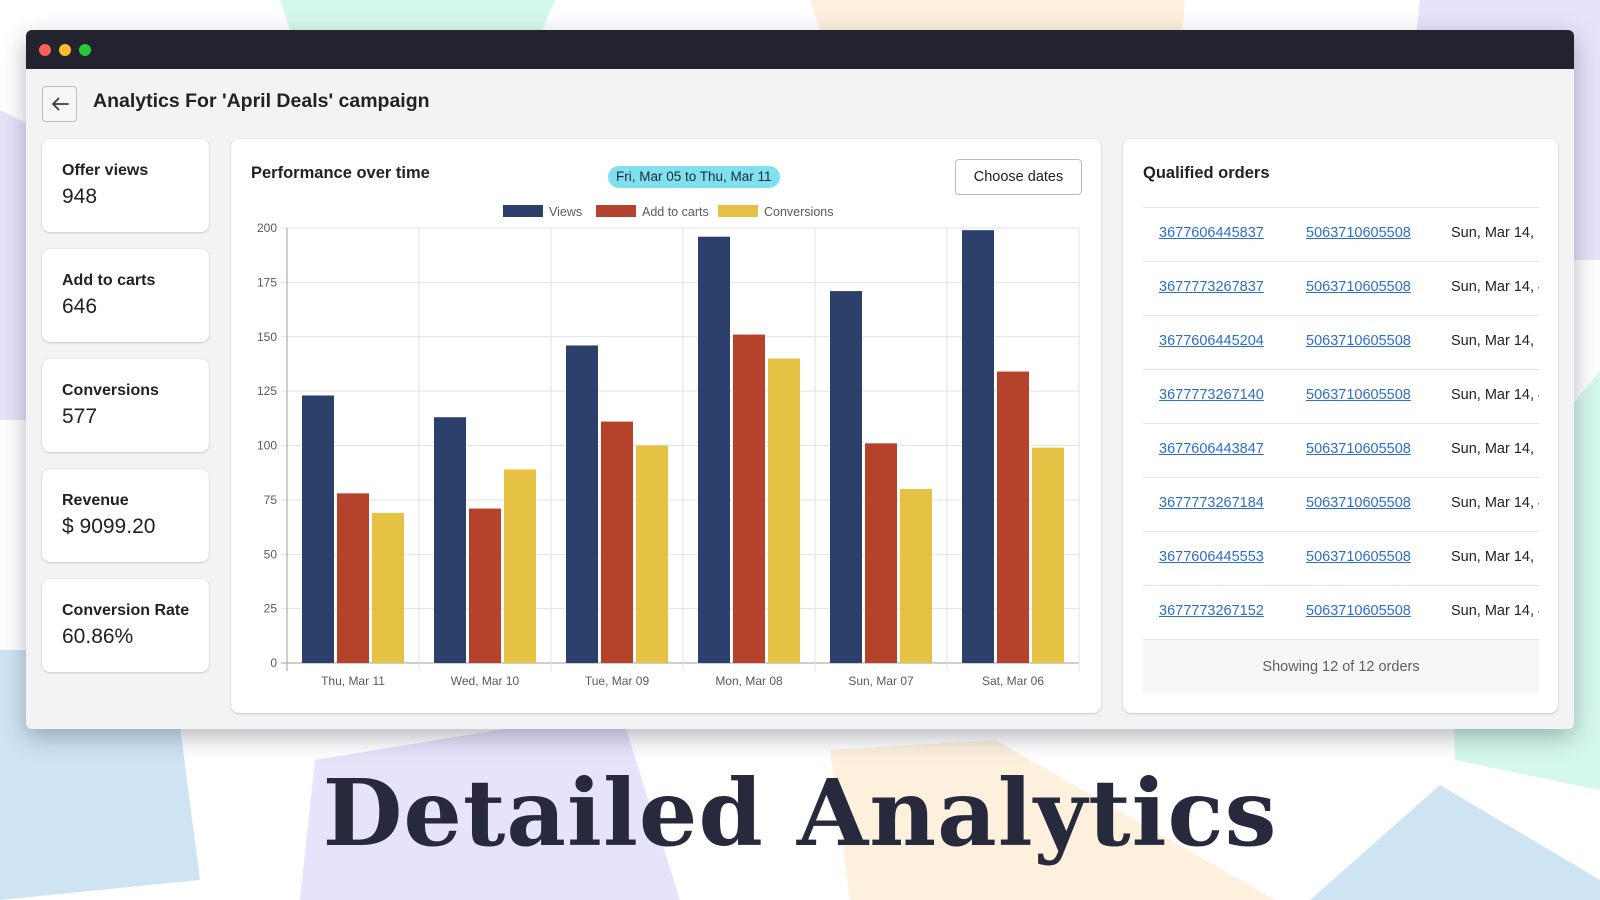  Describe the element at coordinates (353, 681) in the screenshot. I see `x-tick-label: Thu, Mar 11` at that location.